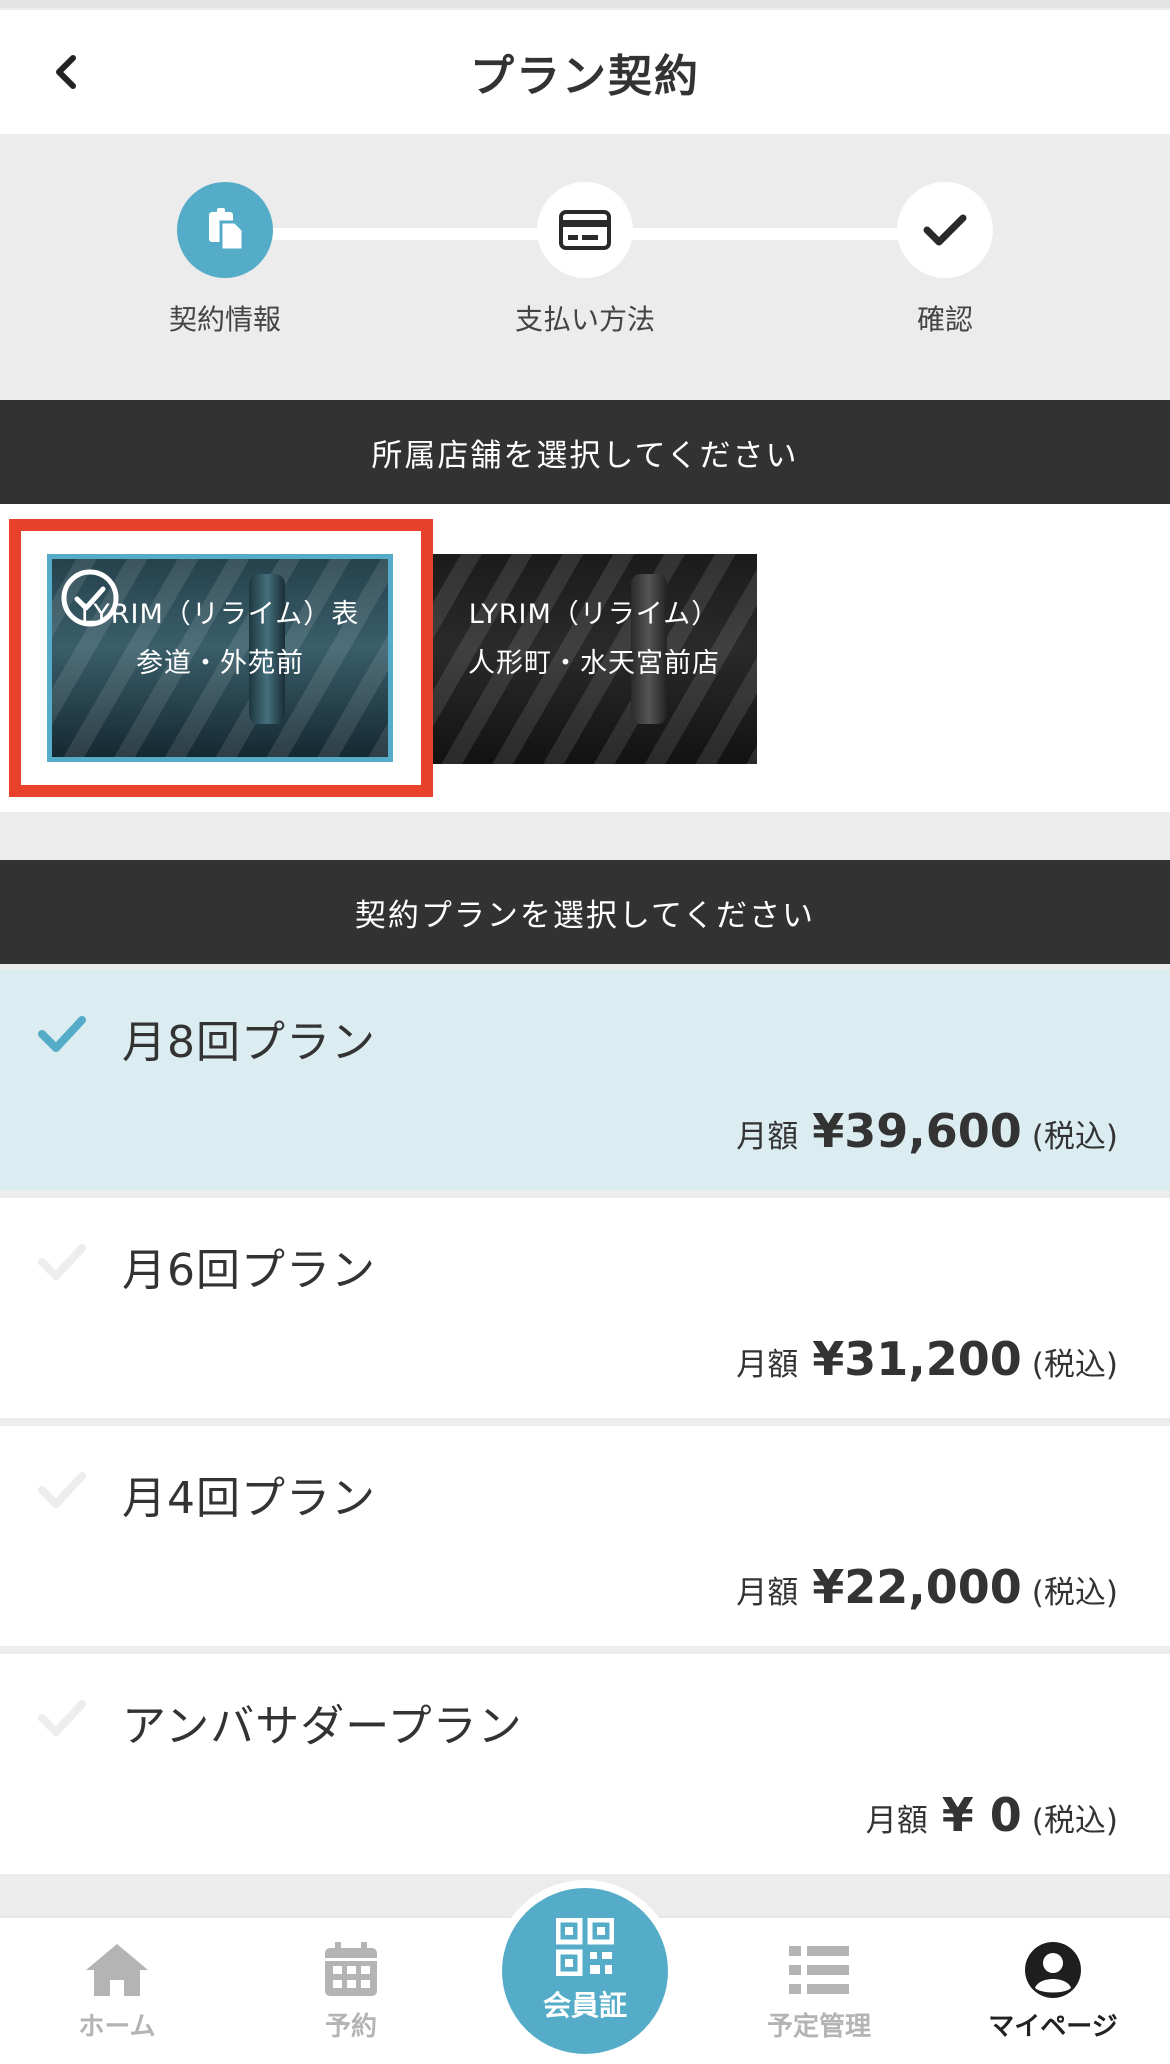 This screenshot has width=1170, height=2064. I want to click on home-icon, so click(117, 1970).